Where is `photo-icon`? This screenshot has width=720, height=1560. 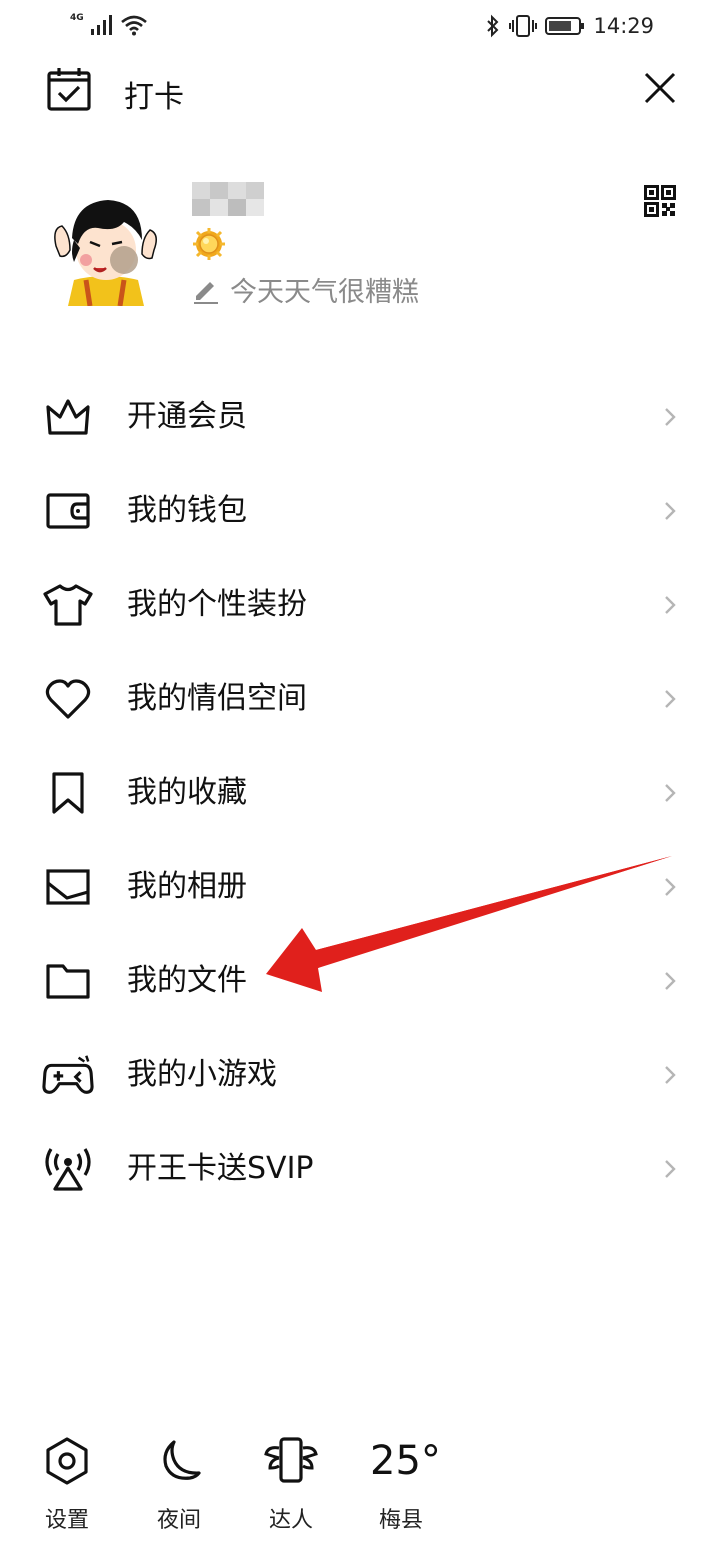
photo-icon is located at coordinates (68, 887).